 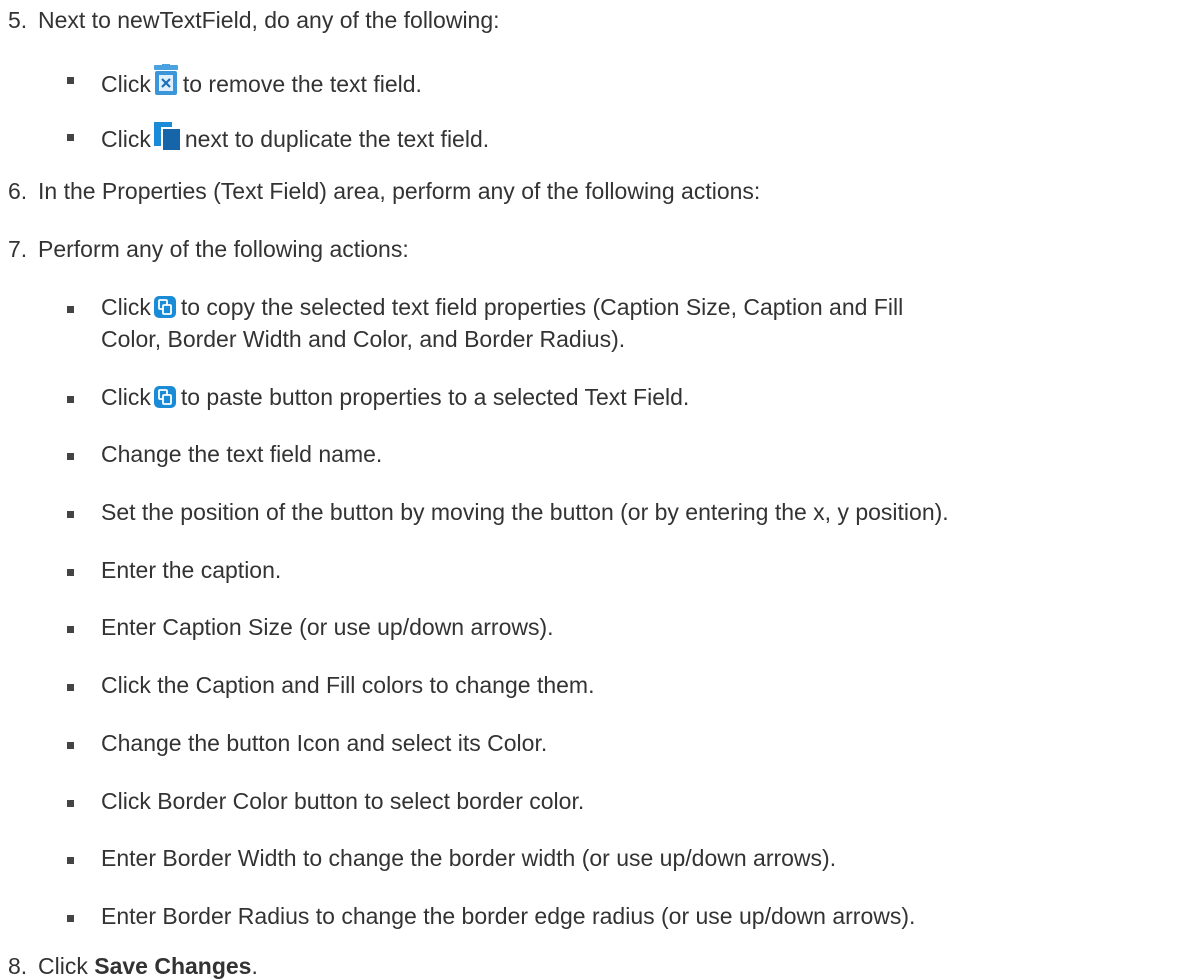 What do you see at coordinates (166, 83) in the screenshot?
I see `trash-icon` at bounding box center [166, 83].